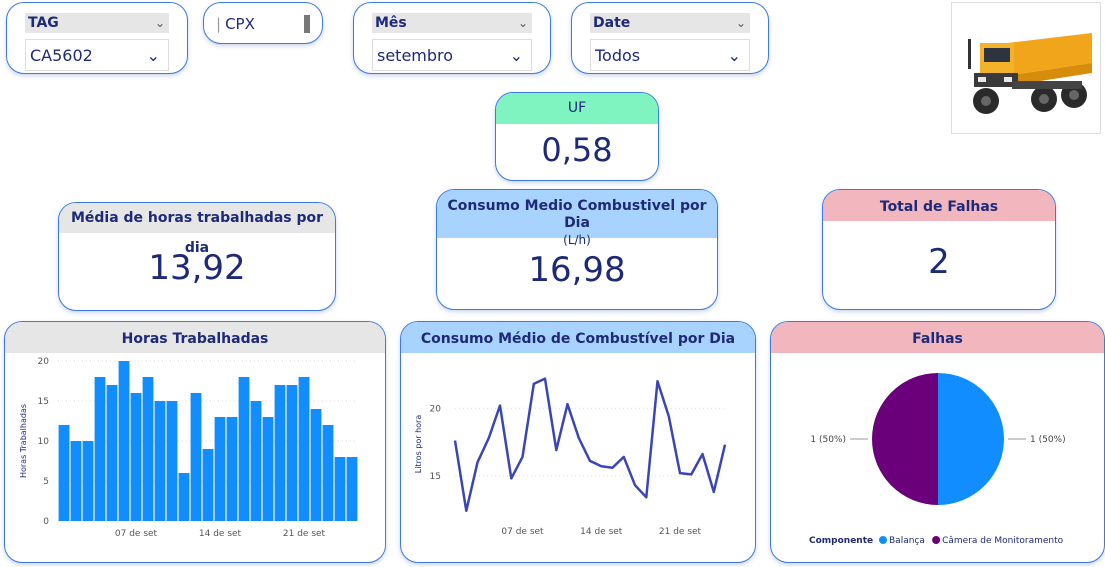 This screenshot has width=1105, height=567. Describe the element at coordinates (23, 441) in the screenshot. I see `y-axis-label: Horas Trabalhadas` at that location.